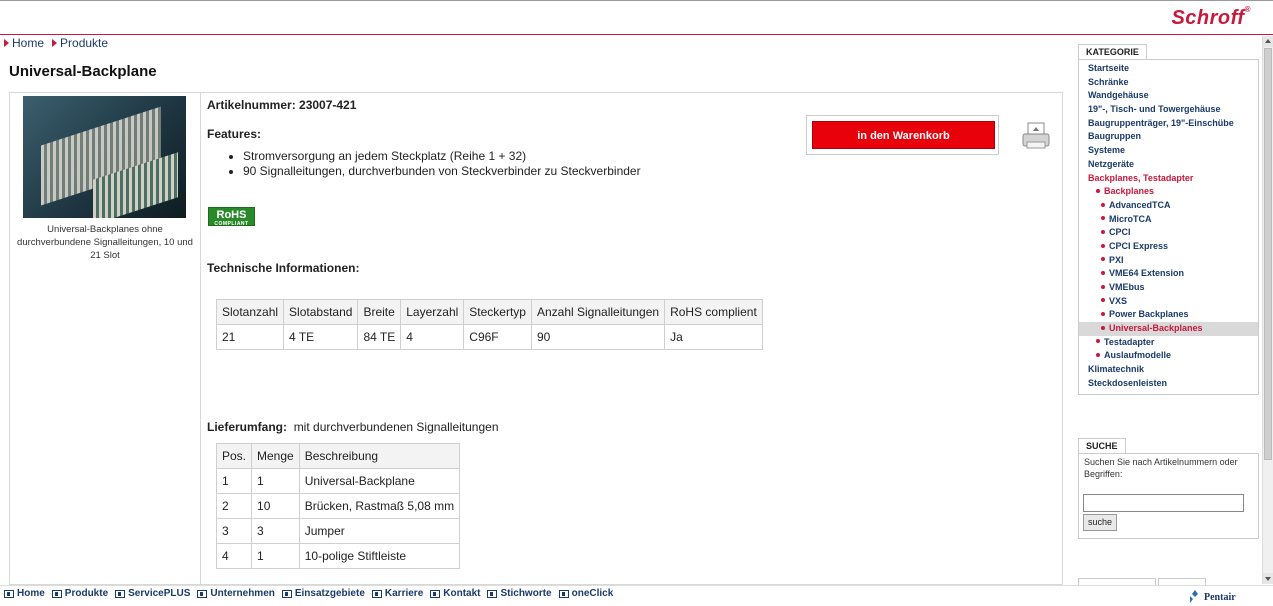 This screenshot has width=1273, height=606. What do you see at coordinates (104, 157) in the screenshot?
I see `product-image` at bounding box center [104, 157].